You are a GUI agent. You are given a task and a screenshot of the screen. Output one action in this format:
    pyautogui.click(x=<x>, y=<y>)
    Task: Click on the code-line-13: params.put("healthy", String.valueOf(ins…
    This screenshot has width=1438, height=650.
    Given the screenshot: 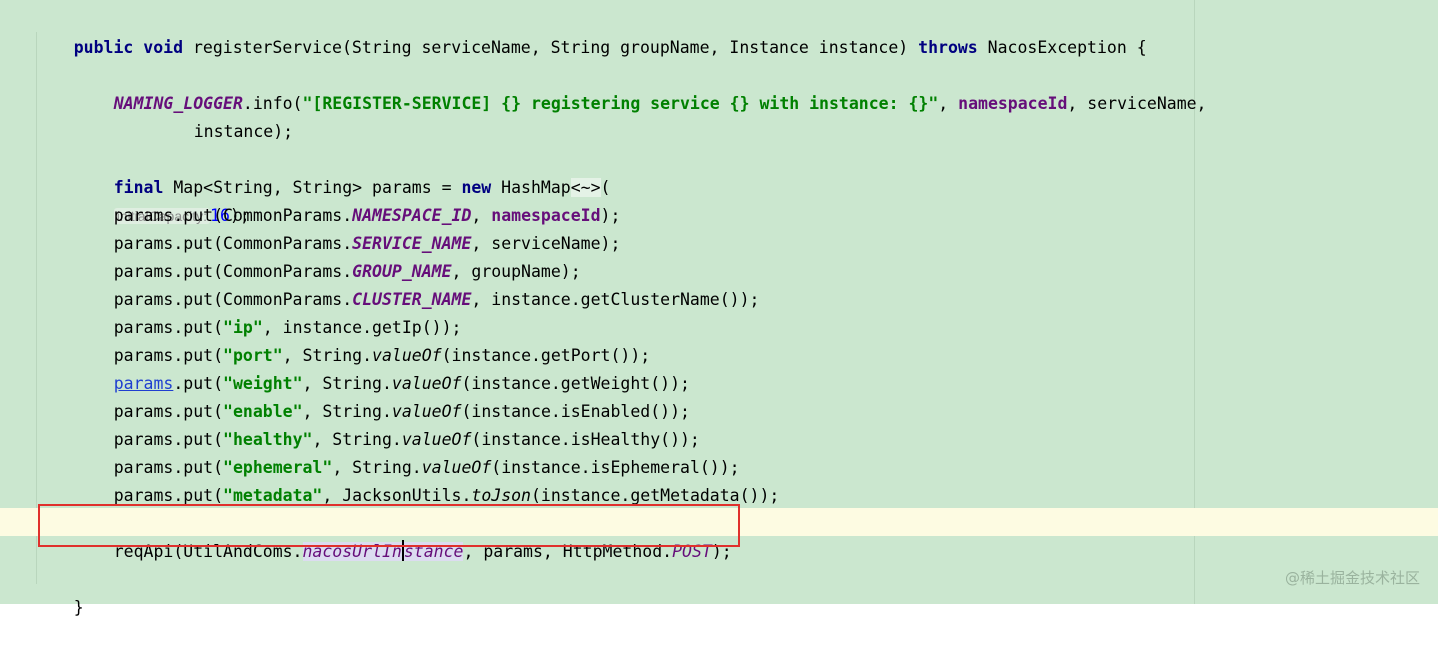 What is the action you would take?
    pyautogui.click(x=387, y=423)
    